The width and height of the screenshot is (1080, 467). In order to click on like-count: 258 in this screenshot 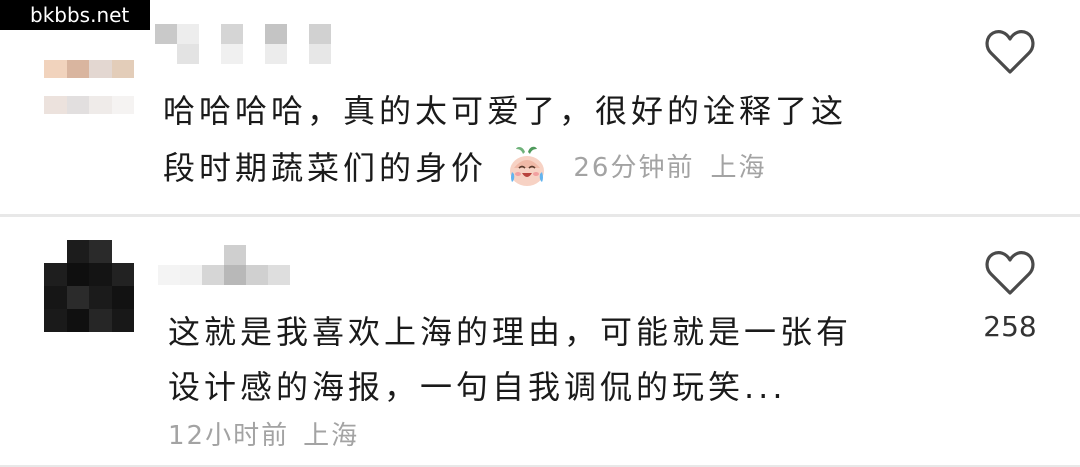, I will do `click(1010, 326)`.